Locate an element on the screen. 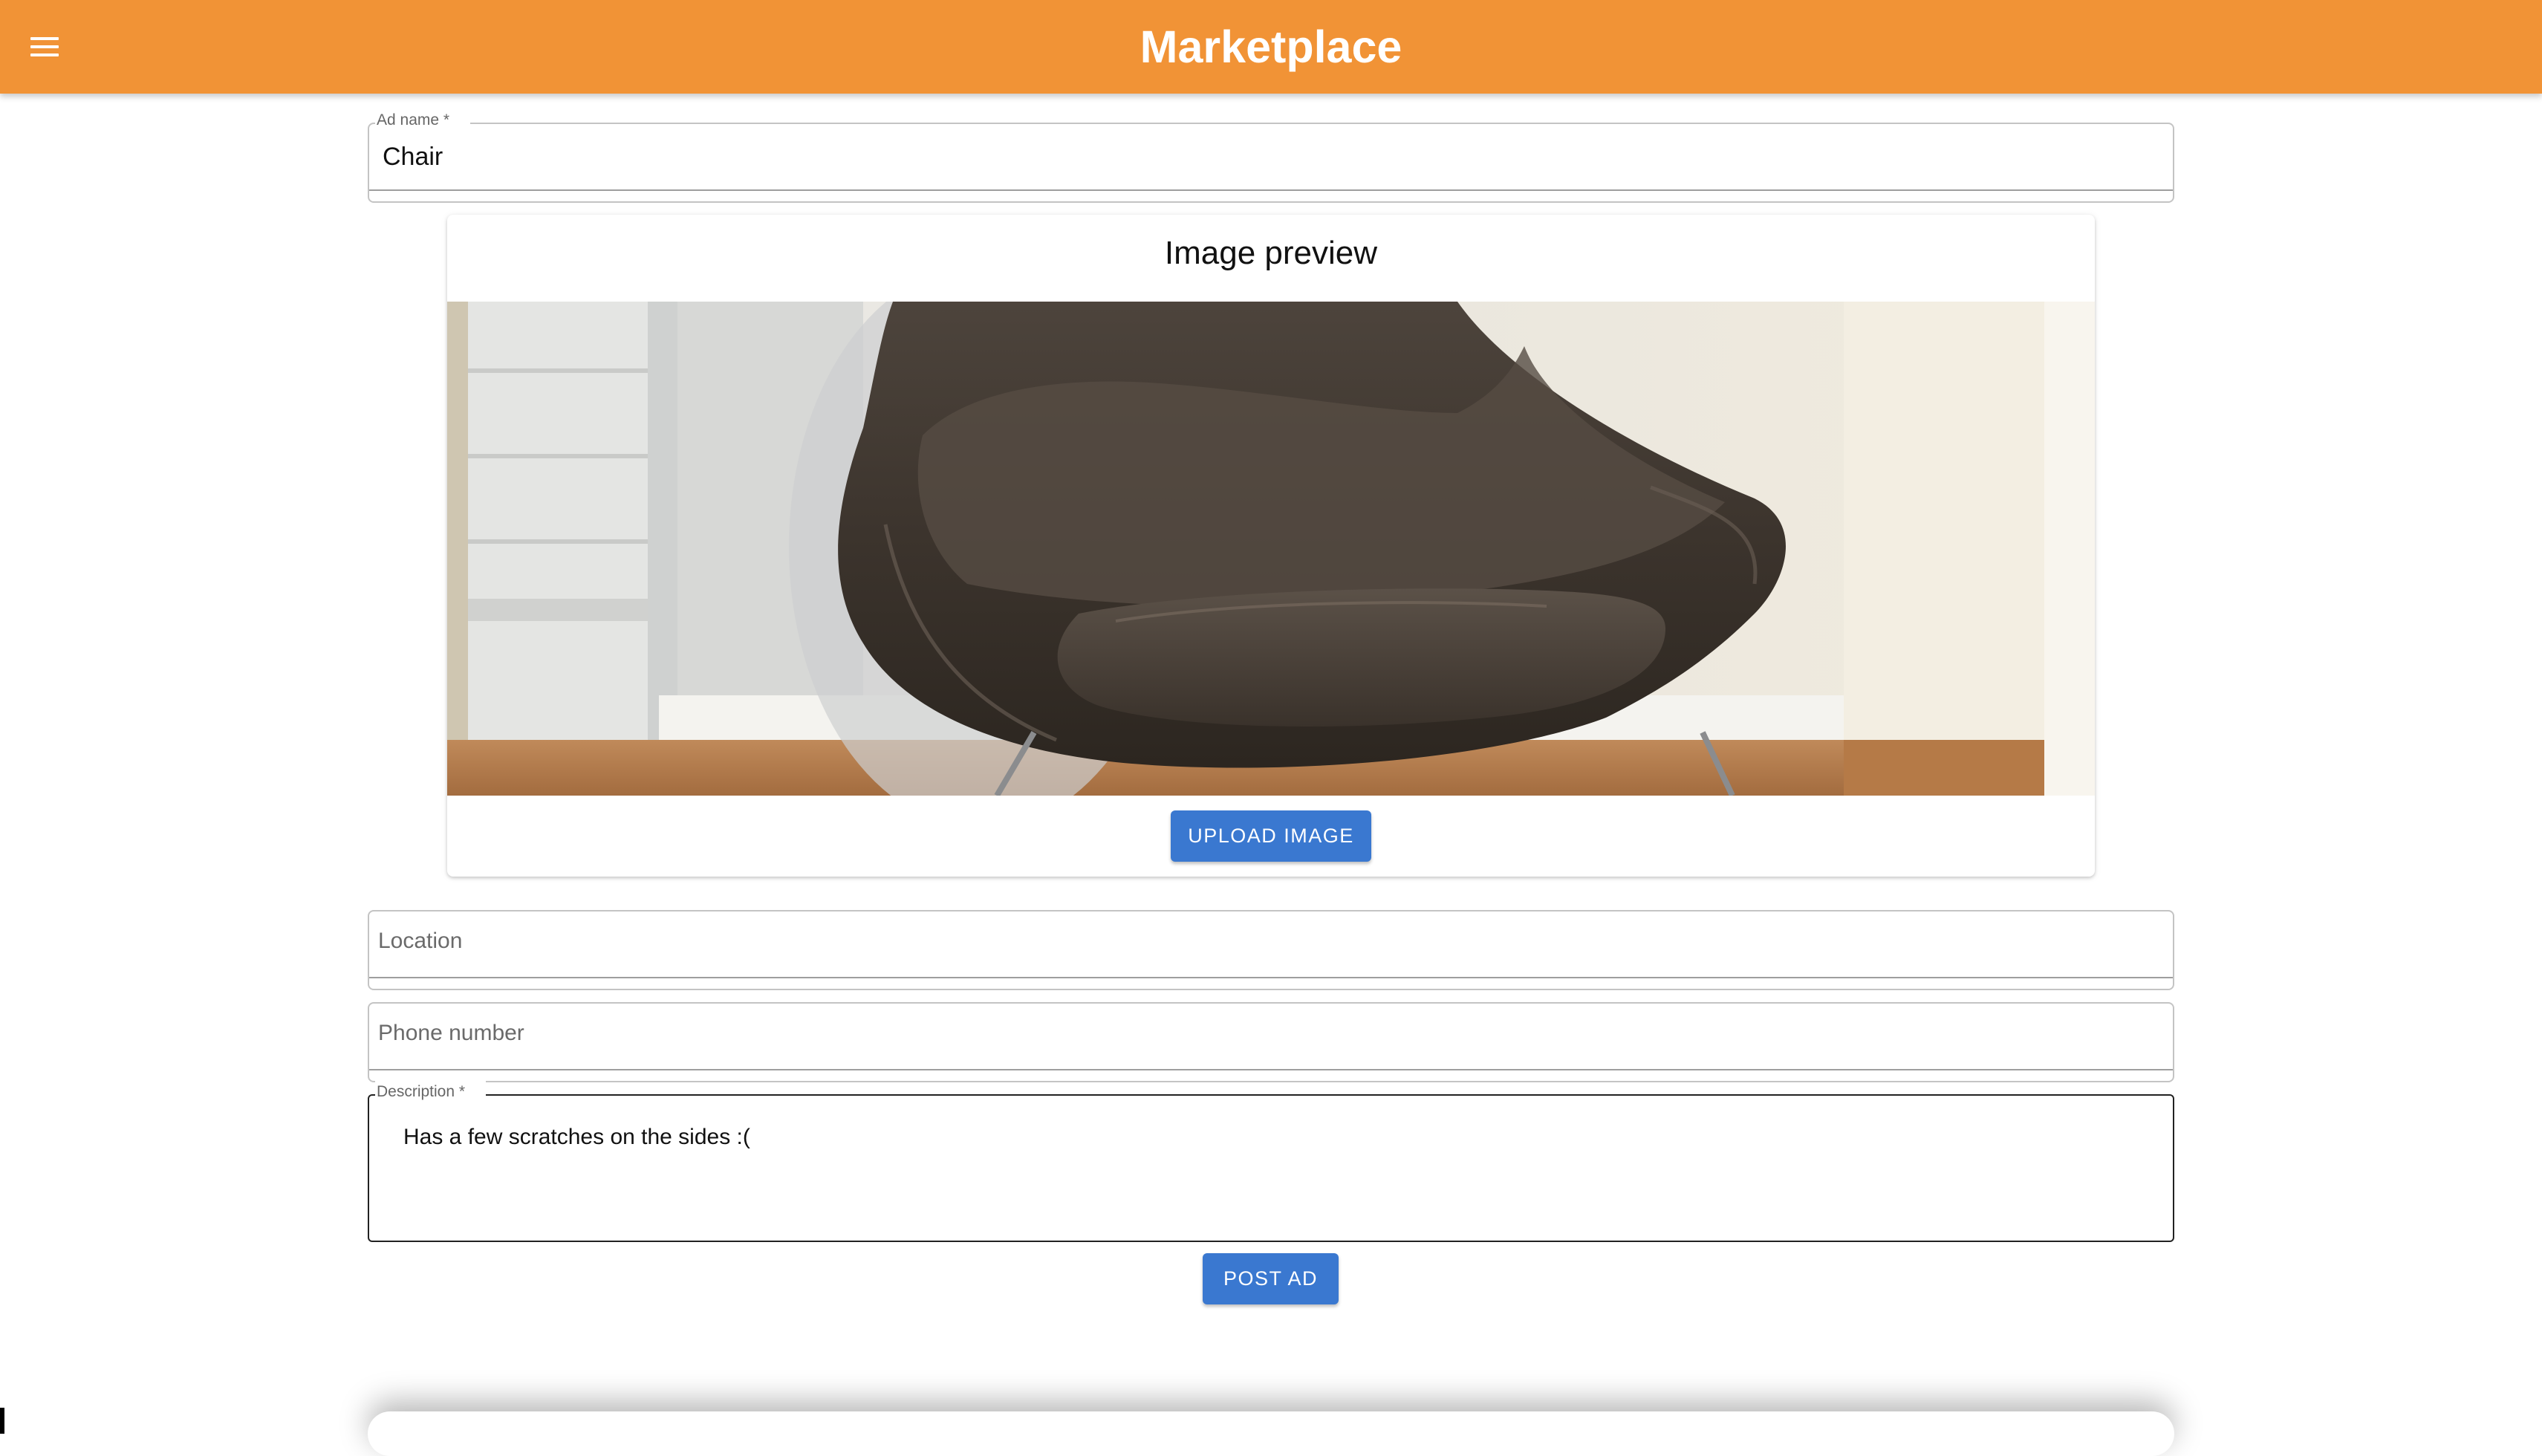  phone-number-field: Phone number is located at coordinates (1271, 1042).